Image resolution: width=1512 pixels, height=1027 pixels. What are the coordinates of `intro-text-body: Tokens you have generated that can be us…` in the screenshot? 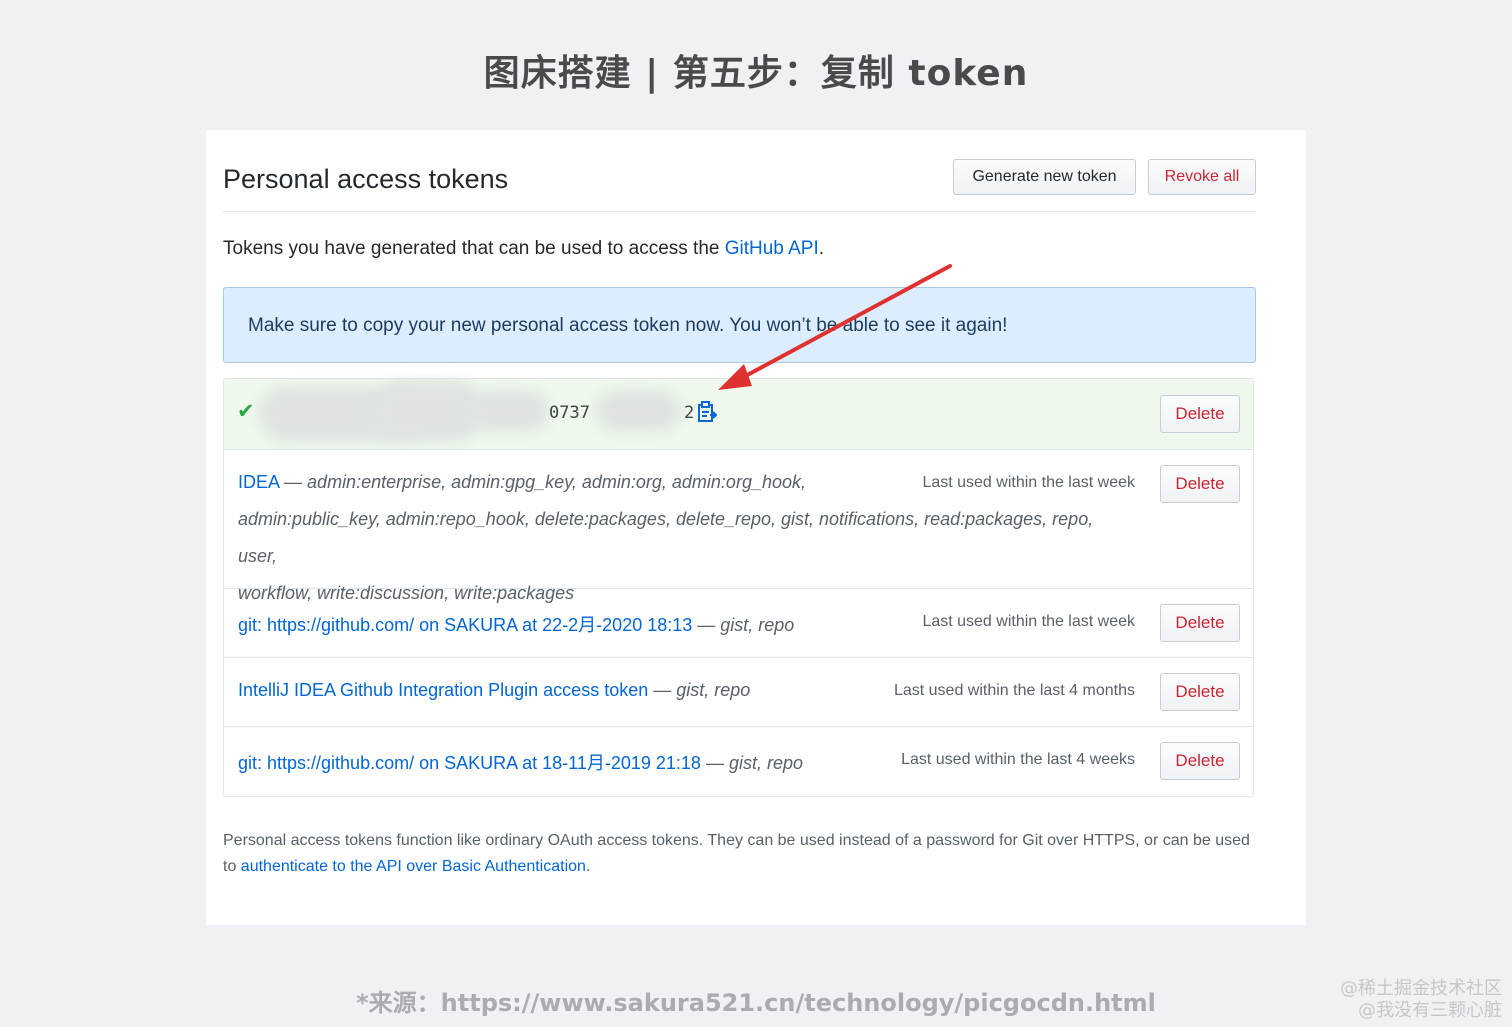 It's located at (474, 248).